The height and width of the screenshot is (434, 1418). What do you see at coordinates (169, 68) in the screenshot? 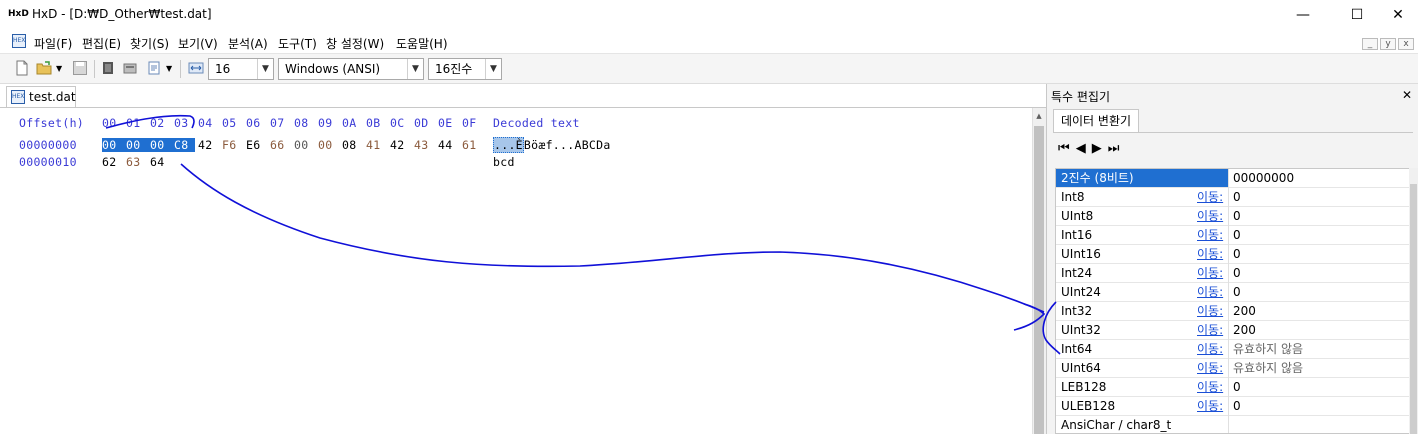
I see `export-dropdown-icon: ▼` at bounding box center [169, 68].